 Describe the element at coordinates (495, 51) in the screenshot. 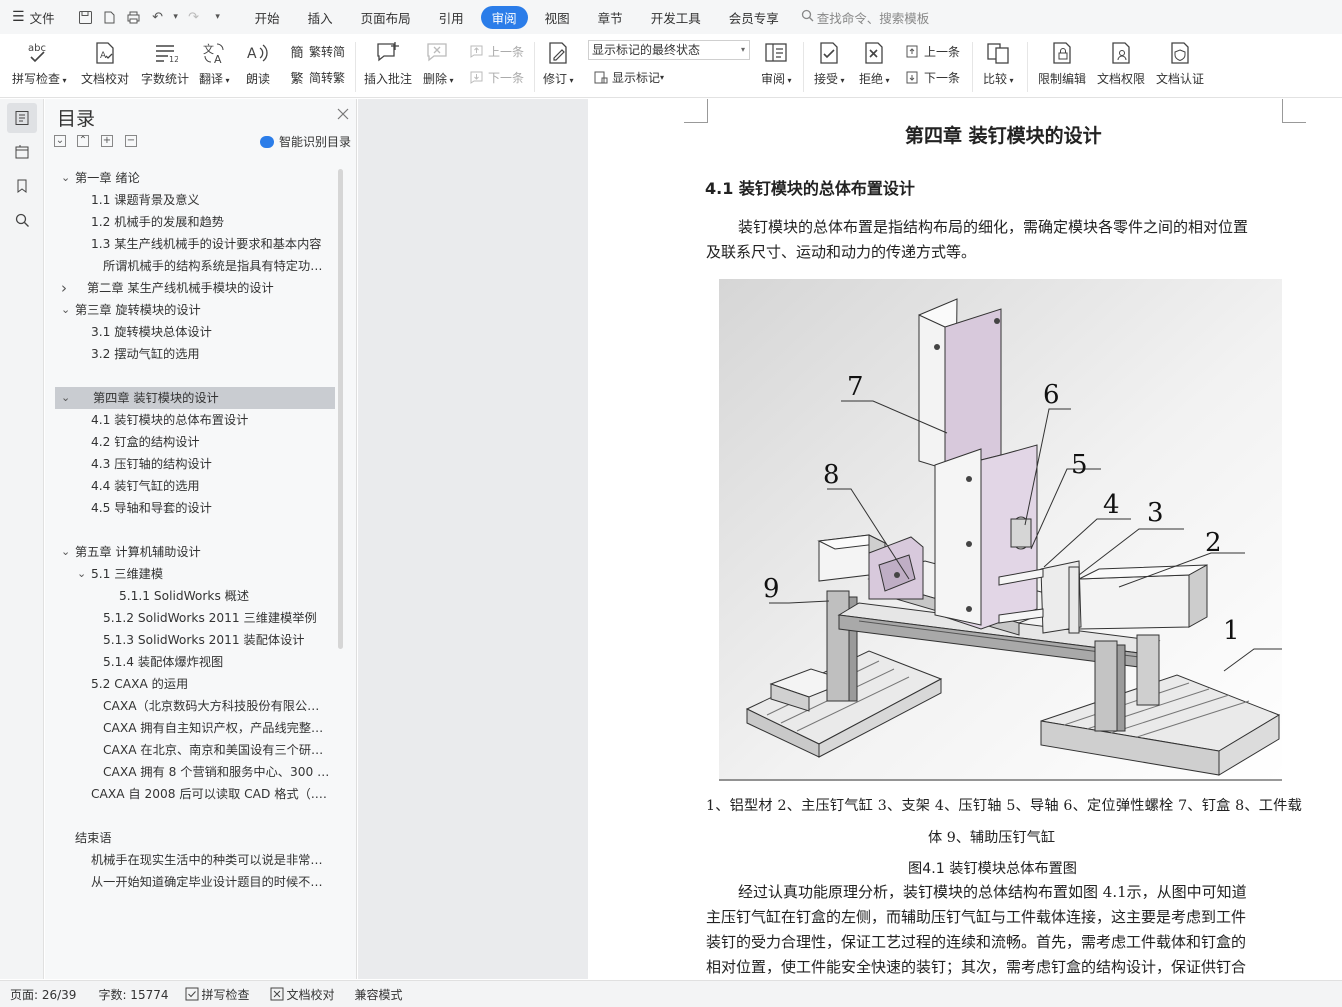

I see `prev-comment-button: 上一条` at that location.